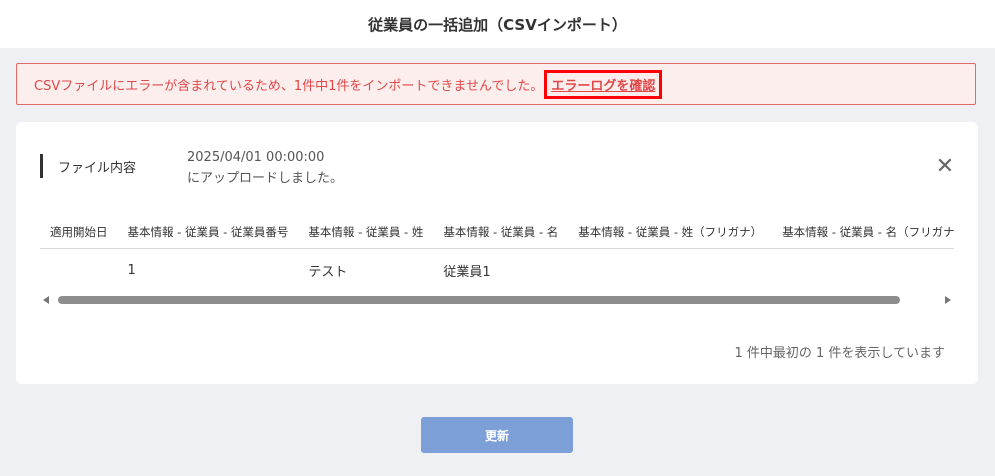  I want to click on column-header-first-name: 基本情報 - 従業員 - 名, so click(501, 232).